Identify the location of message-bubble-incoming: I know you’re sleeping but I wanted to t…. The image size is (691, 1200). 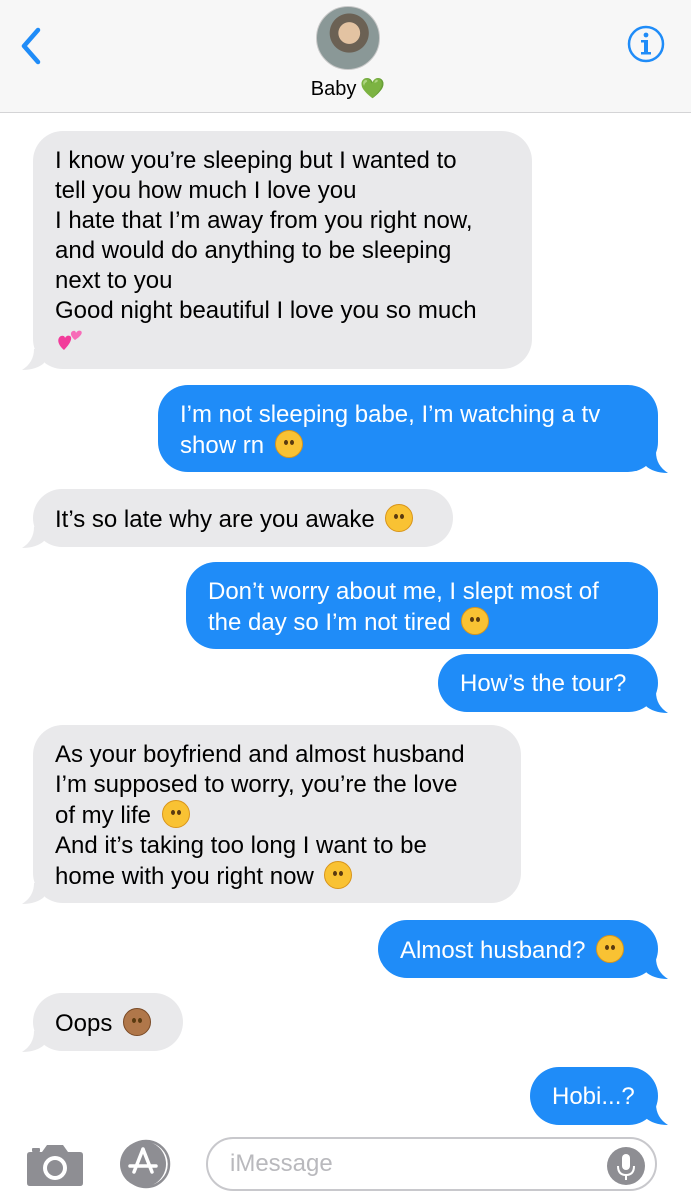
(282, 250).